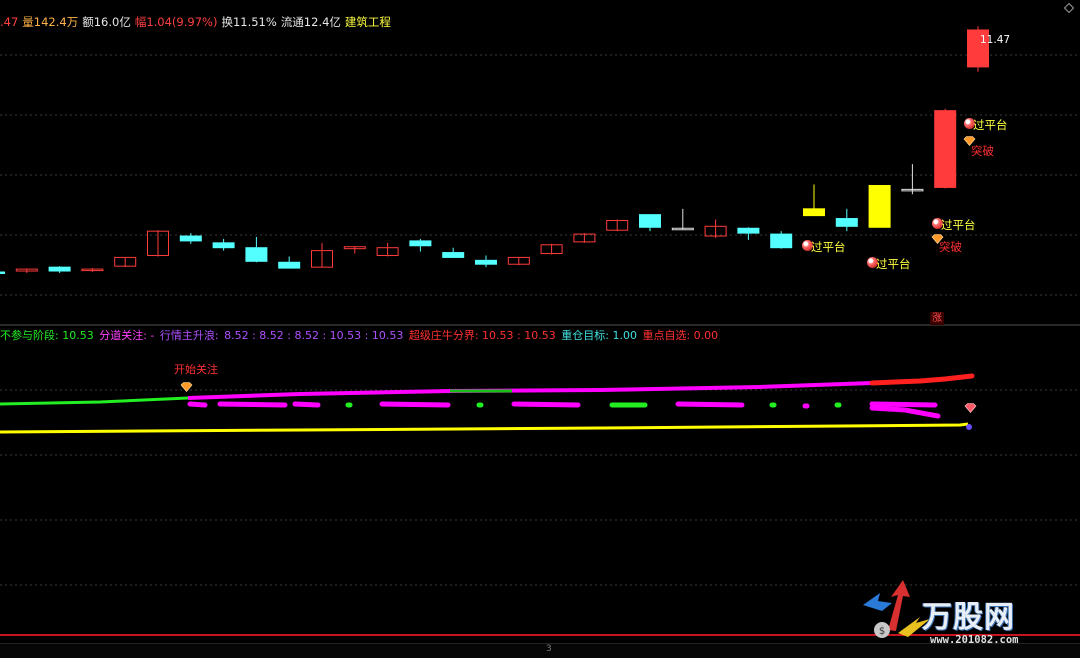 This screenshot has height=658, width=1080. What do you see at coordinates (310, 22) in the screenshot?
I see `float-value-label: 流通12.4亿` at bounding box center [310, 22].